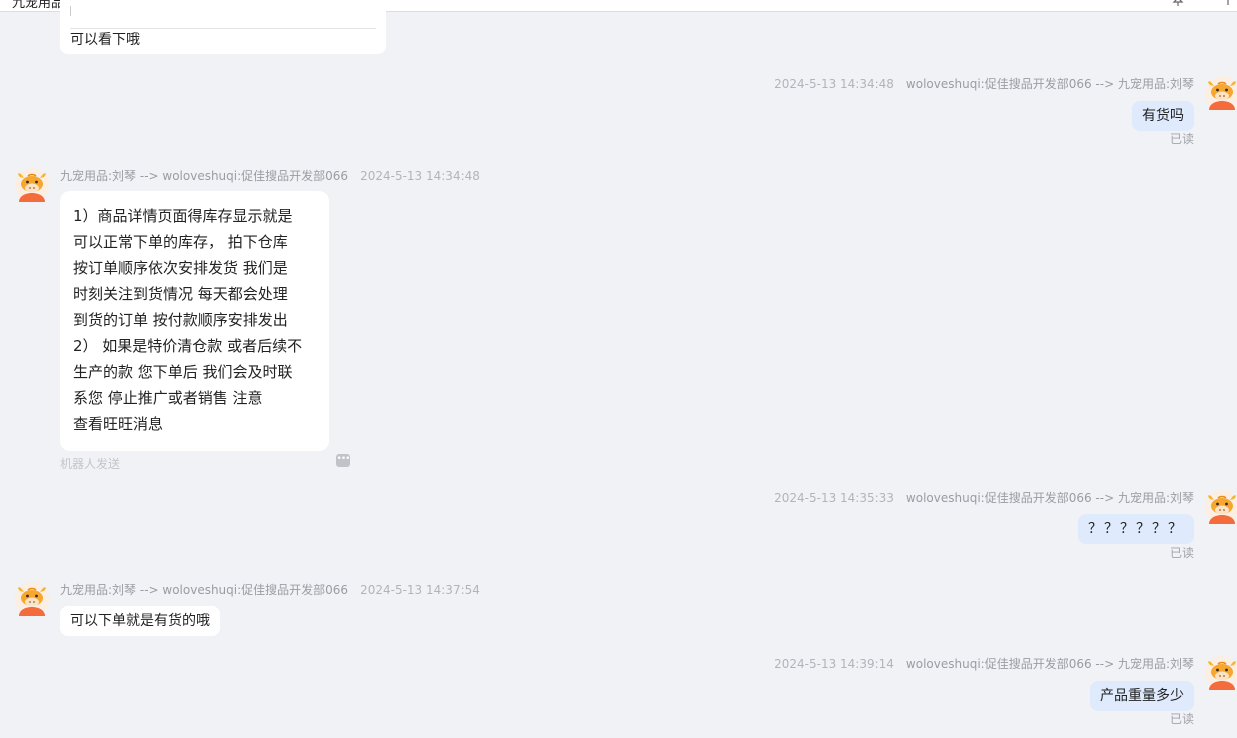 Image resolution: width=1237 pixels, height=738 pixels. What do you see at coordinates (1136, 529) in the screenshot?
I see `outgoing-message-bubble: ？？？？？？` at bounding box center [1136, 529].